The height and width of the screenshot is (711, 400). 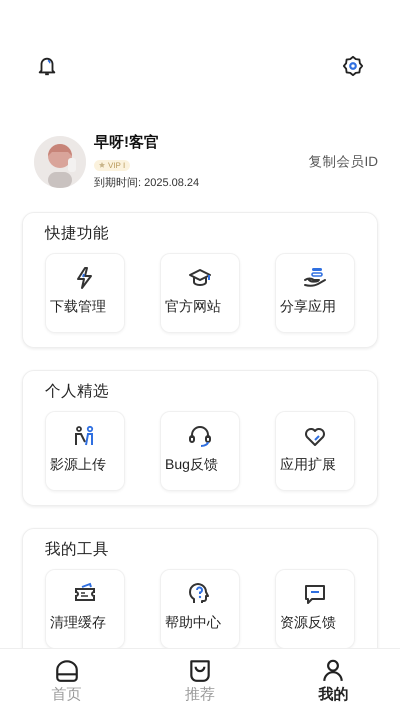 What do you see at coordinates (85, 609) in the screenshot?
I see `feature-tile: 清理缓存` at bounding box center [85, 609].